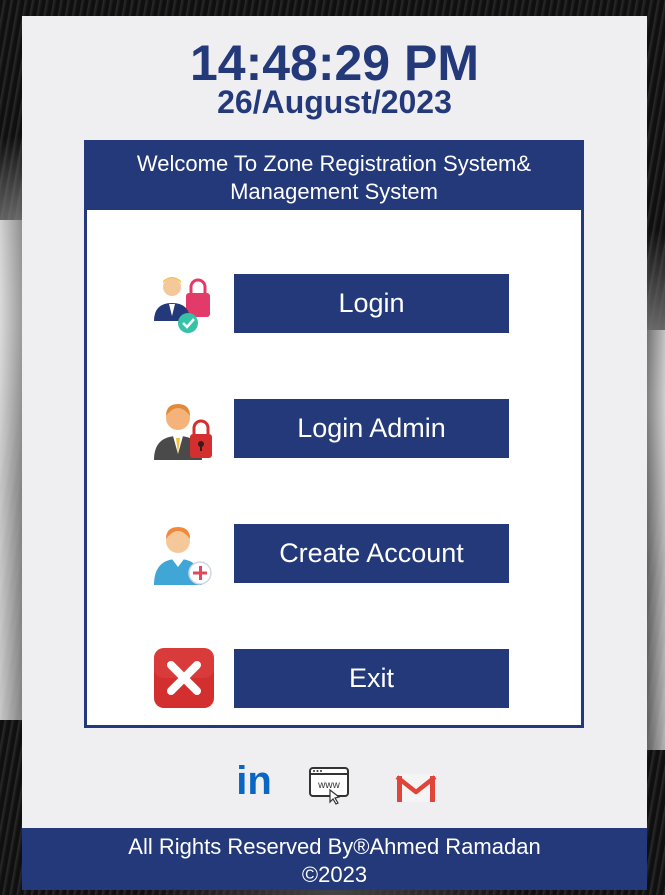  I want to click on website-icon: www, so click(330, 784).